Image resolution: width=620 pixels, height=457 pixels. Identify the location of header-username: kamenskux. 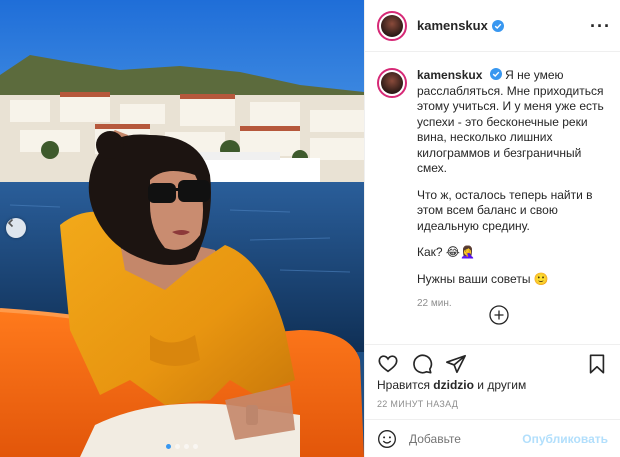
(452, 25).